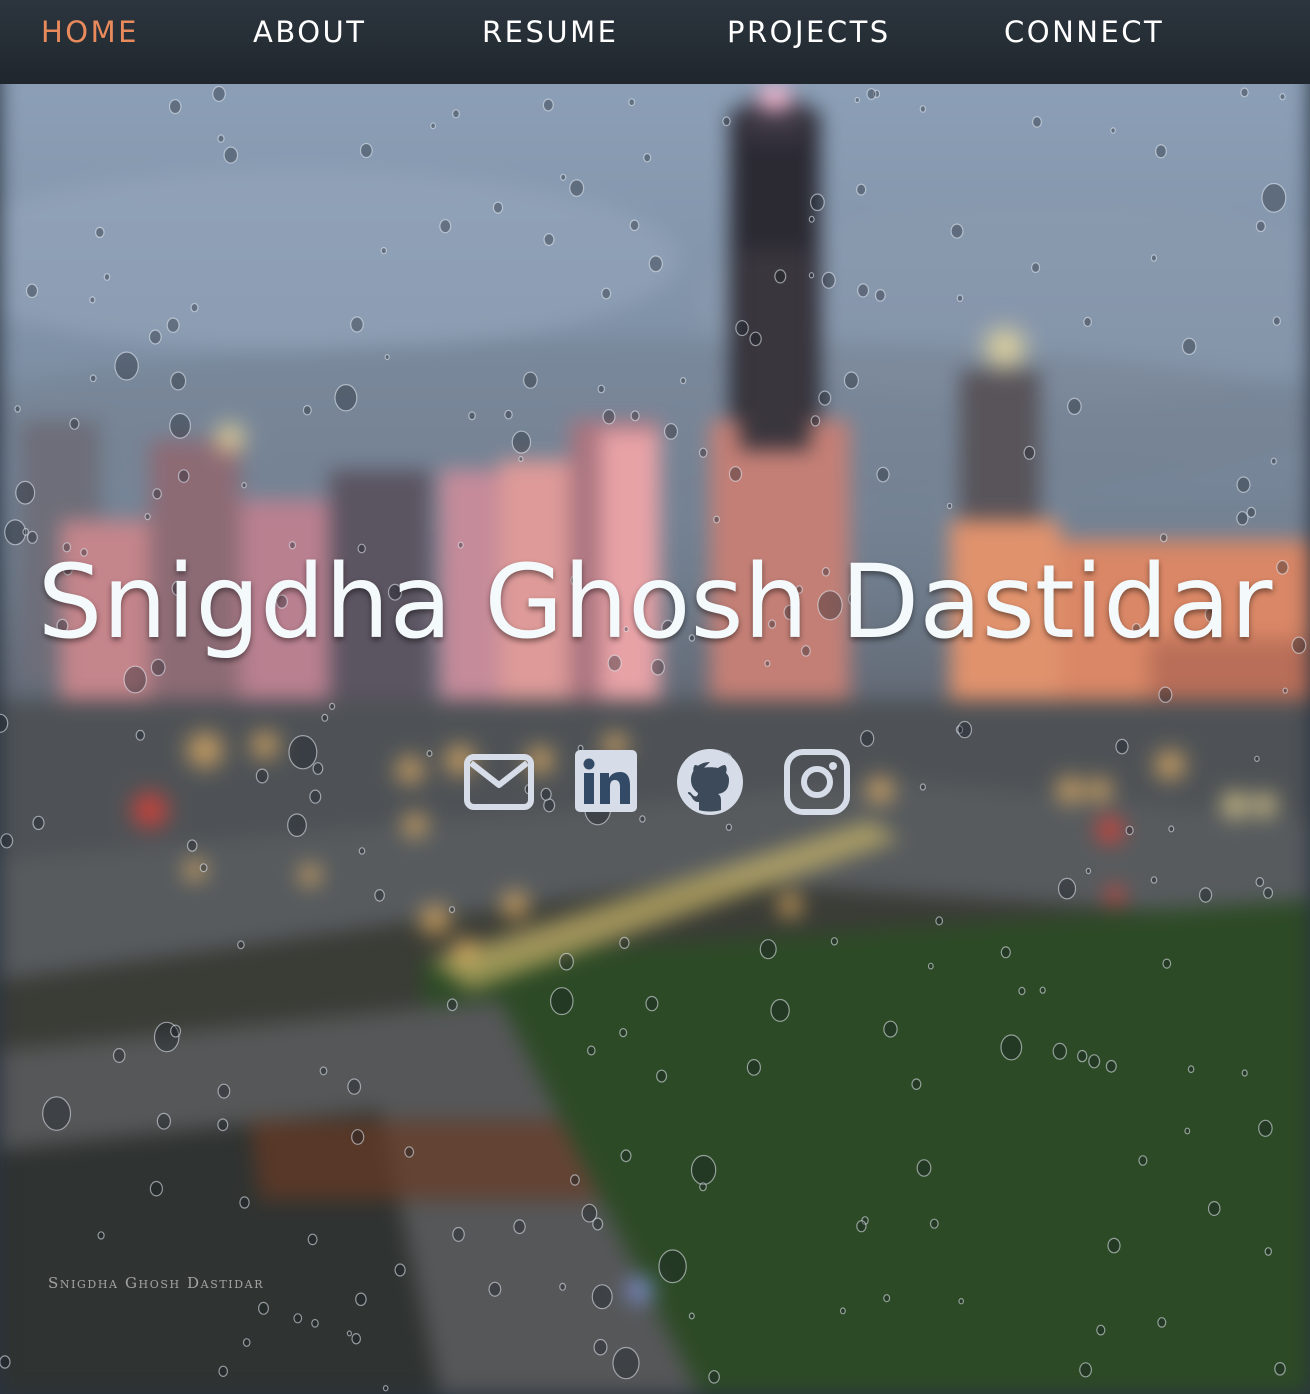  I want to click on top-navigation: HOME ABOUT RESUME PROJECTS CONNECT, so click(655, 42).